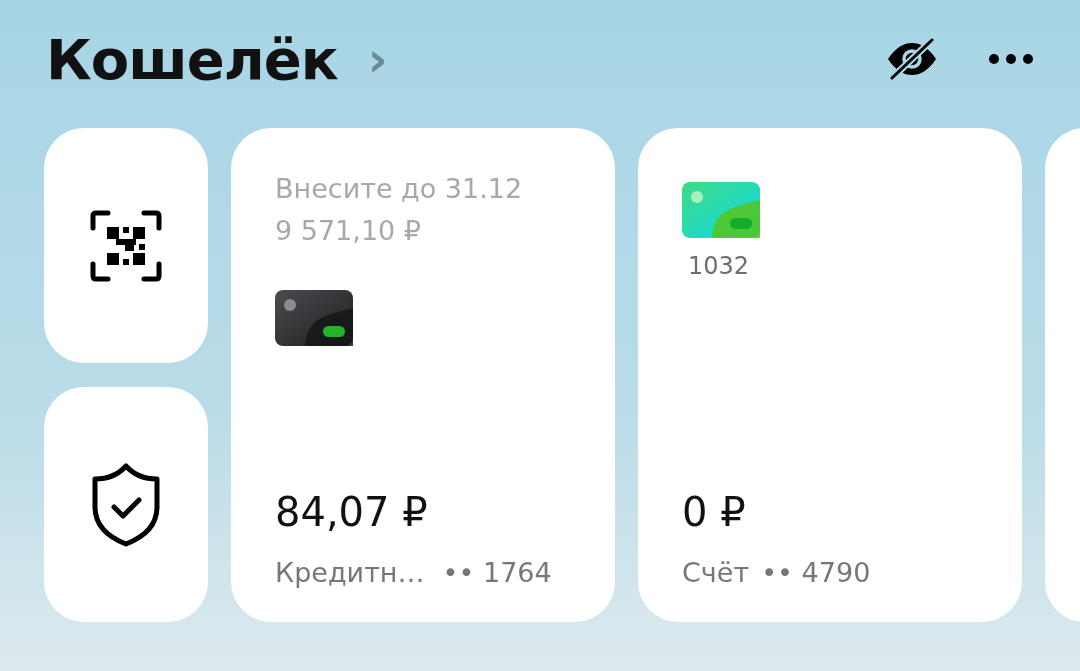 The image size is (1080, 671). Describe the element at coordinates (716, 572) in the screenshot. I see `account-name: Счёт` at that location.